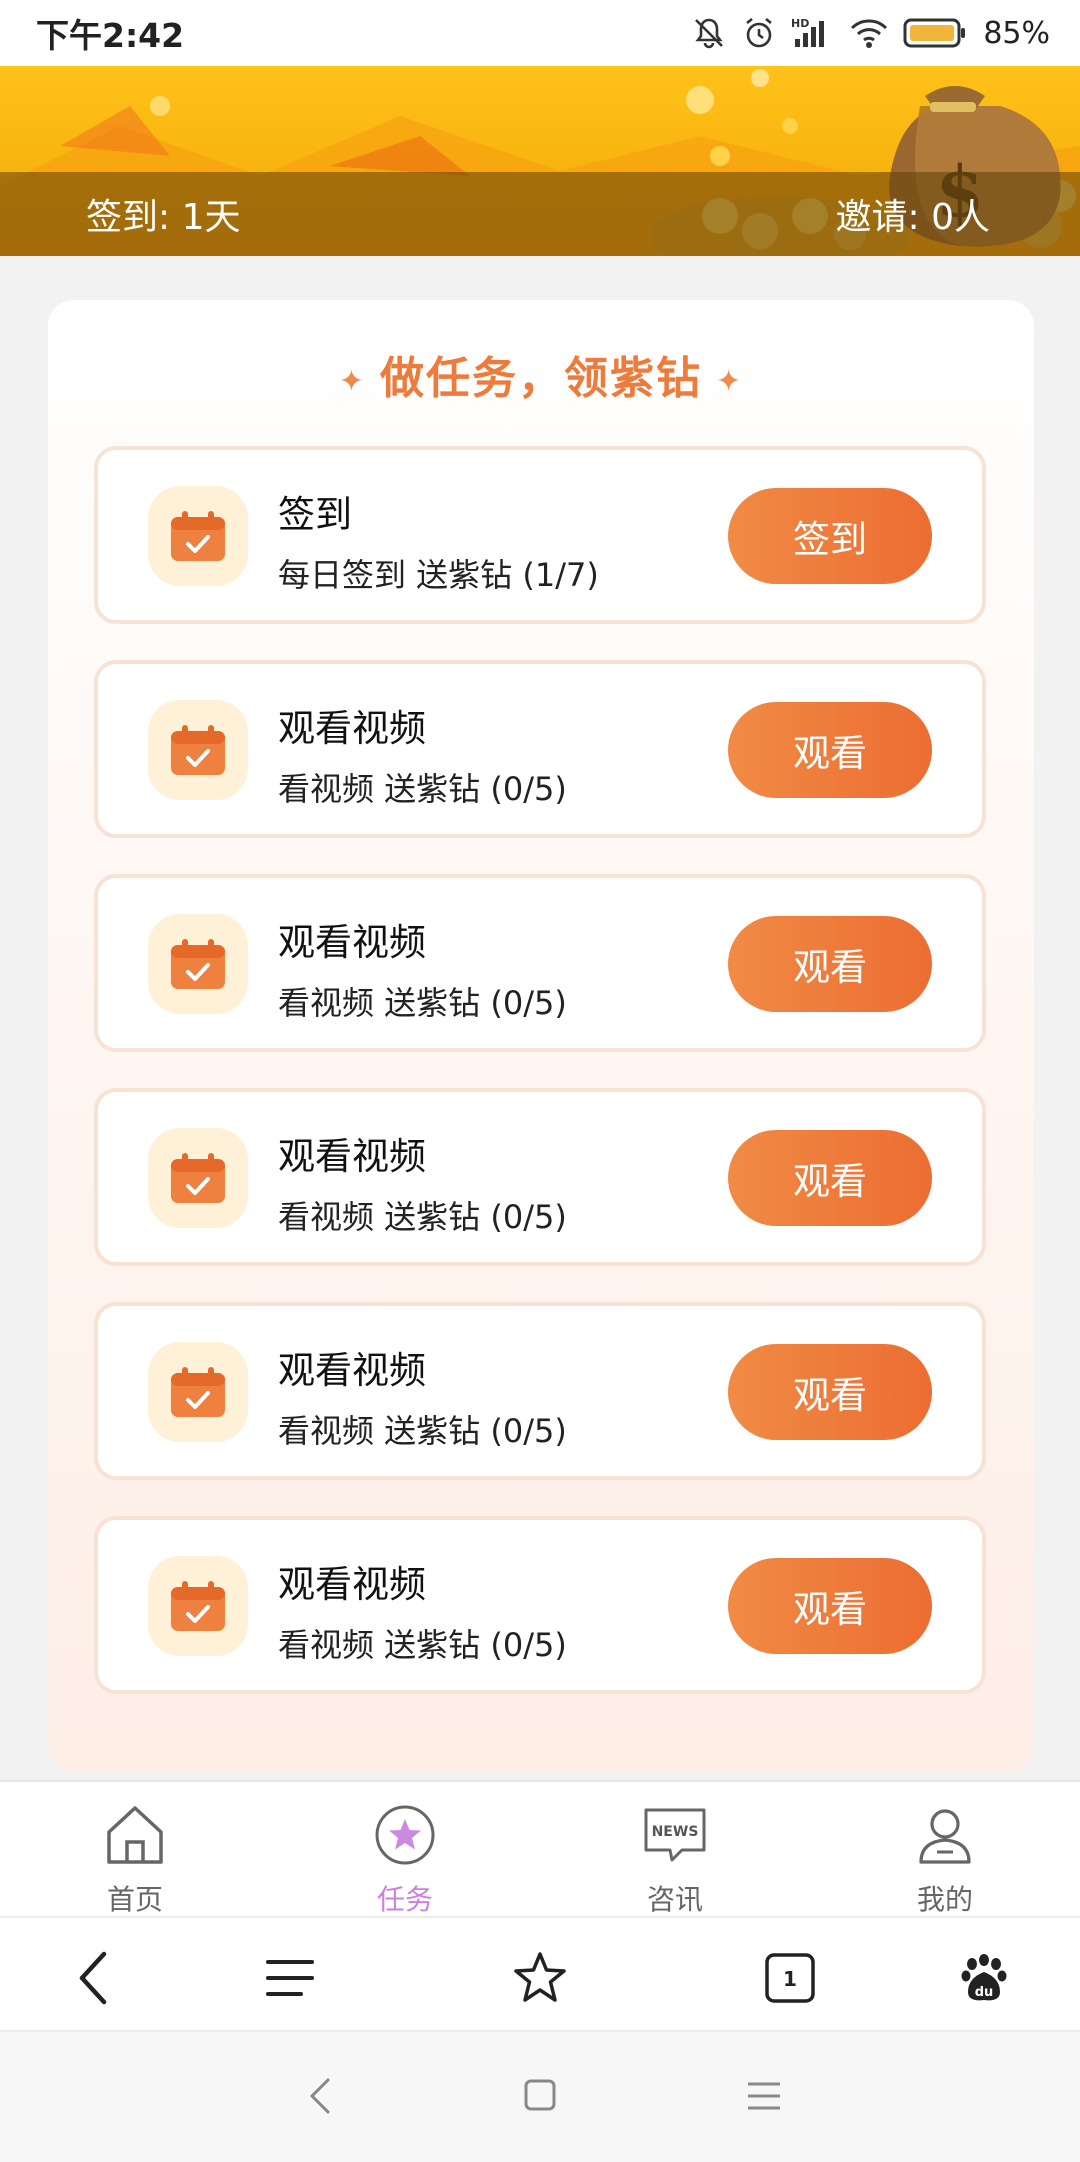  What do you see at coordinates (984, 1978) in the screenshot?
I see `baidu-paw-icon: du` at bounding box center [984, 1978].